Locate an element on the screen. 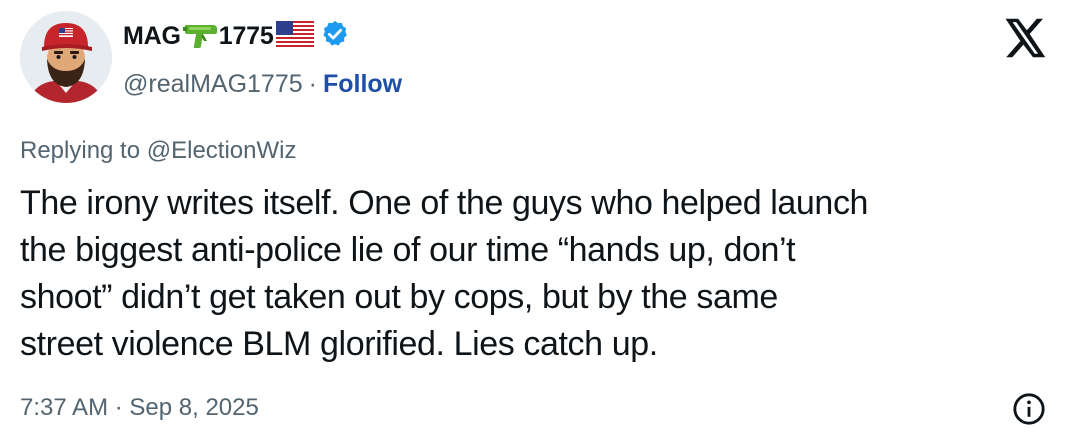  us-flag-icon is located at coordinates (294, 36).